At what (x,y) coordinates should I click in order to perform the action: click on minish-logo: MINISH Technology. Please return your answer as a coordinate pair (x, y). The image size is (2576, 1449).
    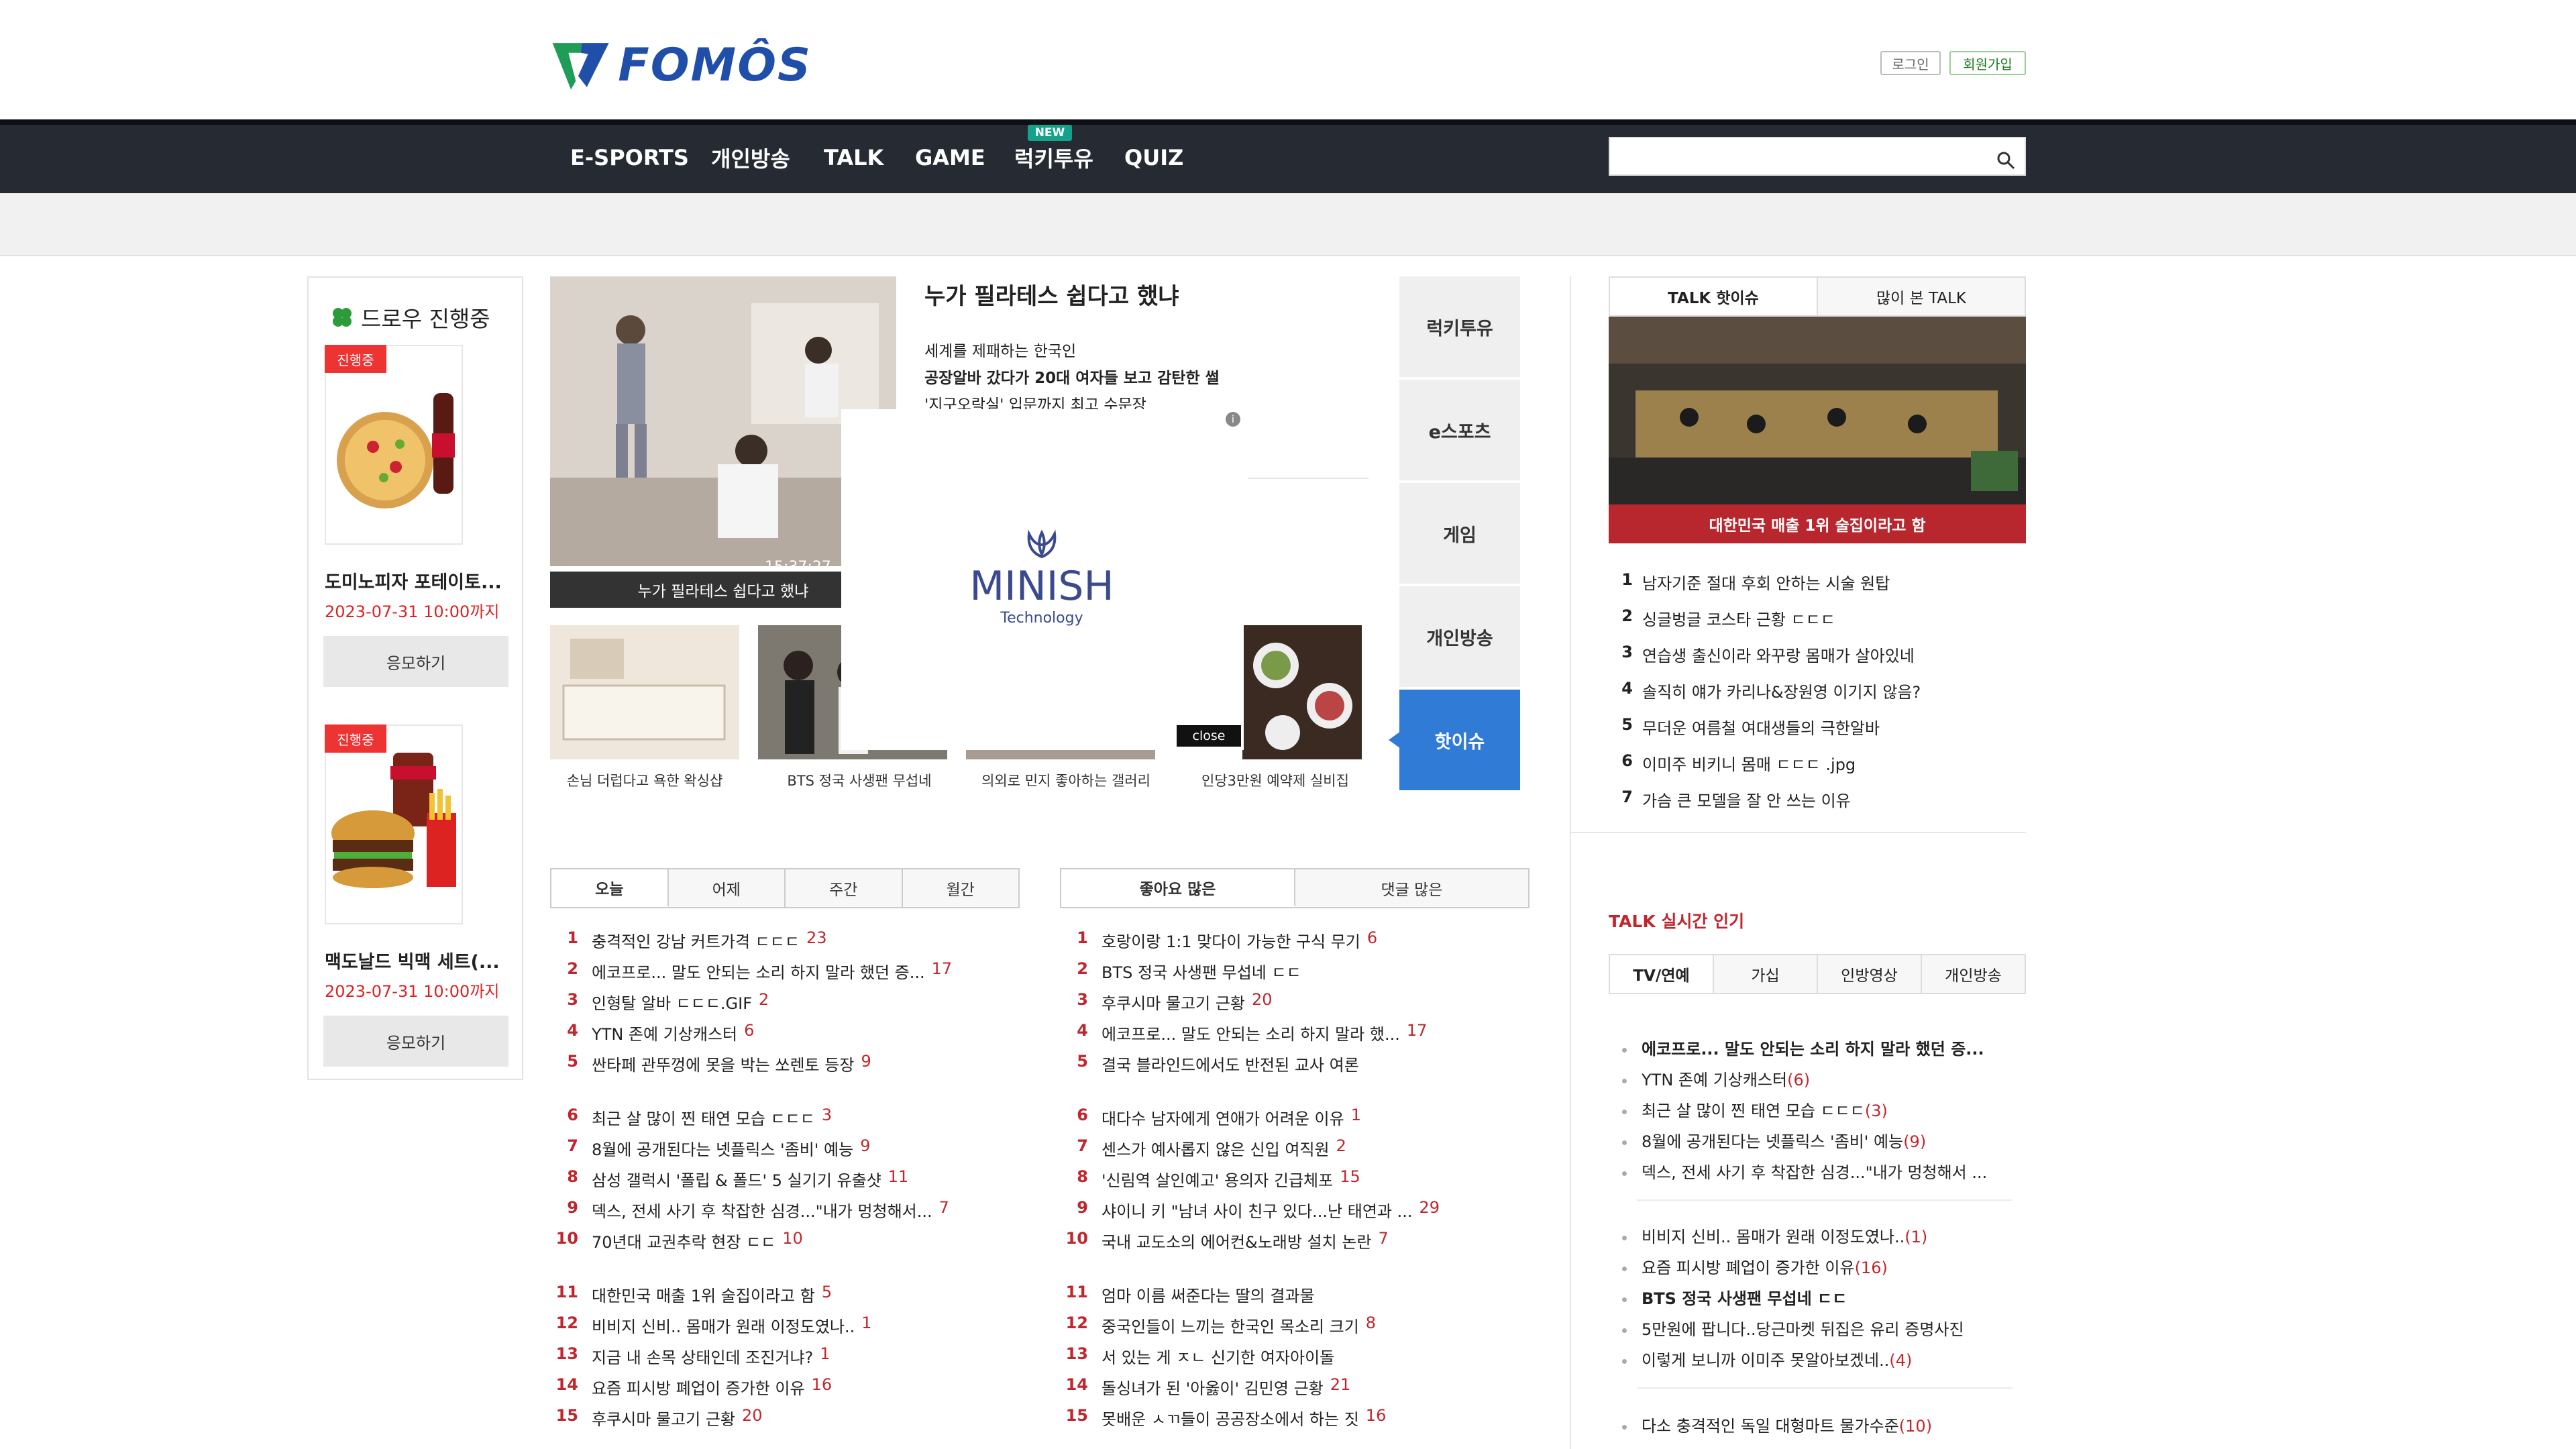
    Looking at the image, I should click on (1042, 578).